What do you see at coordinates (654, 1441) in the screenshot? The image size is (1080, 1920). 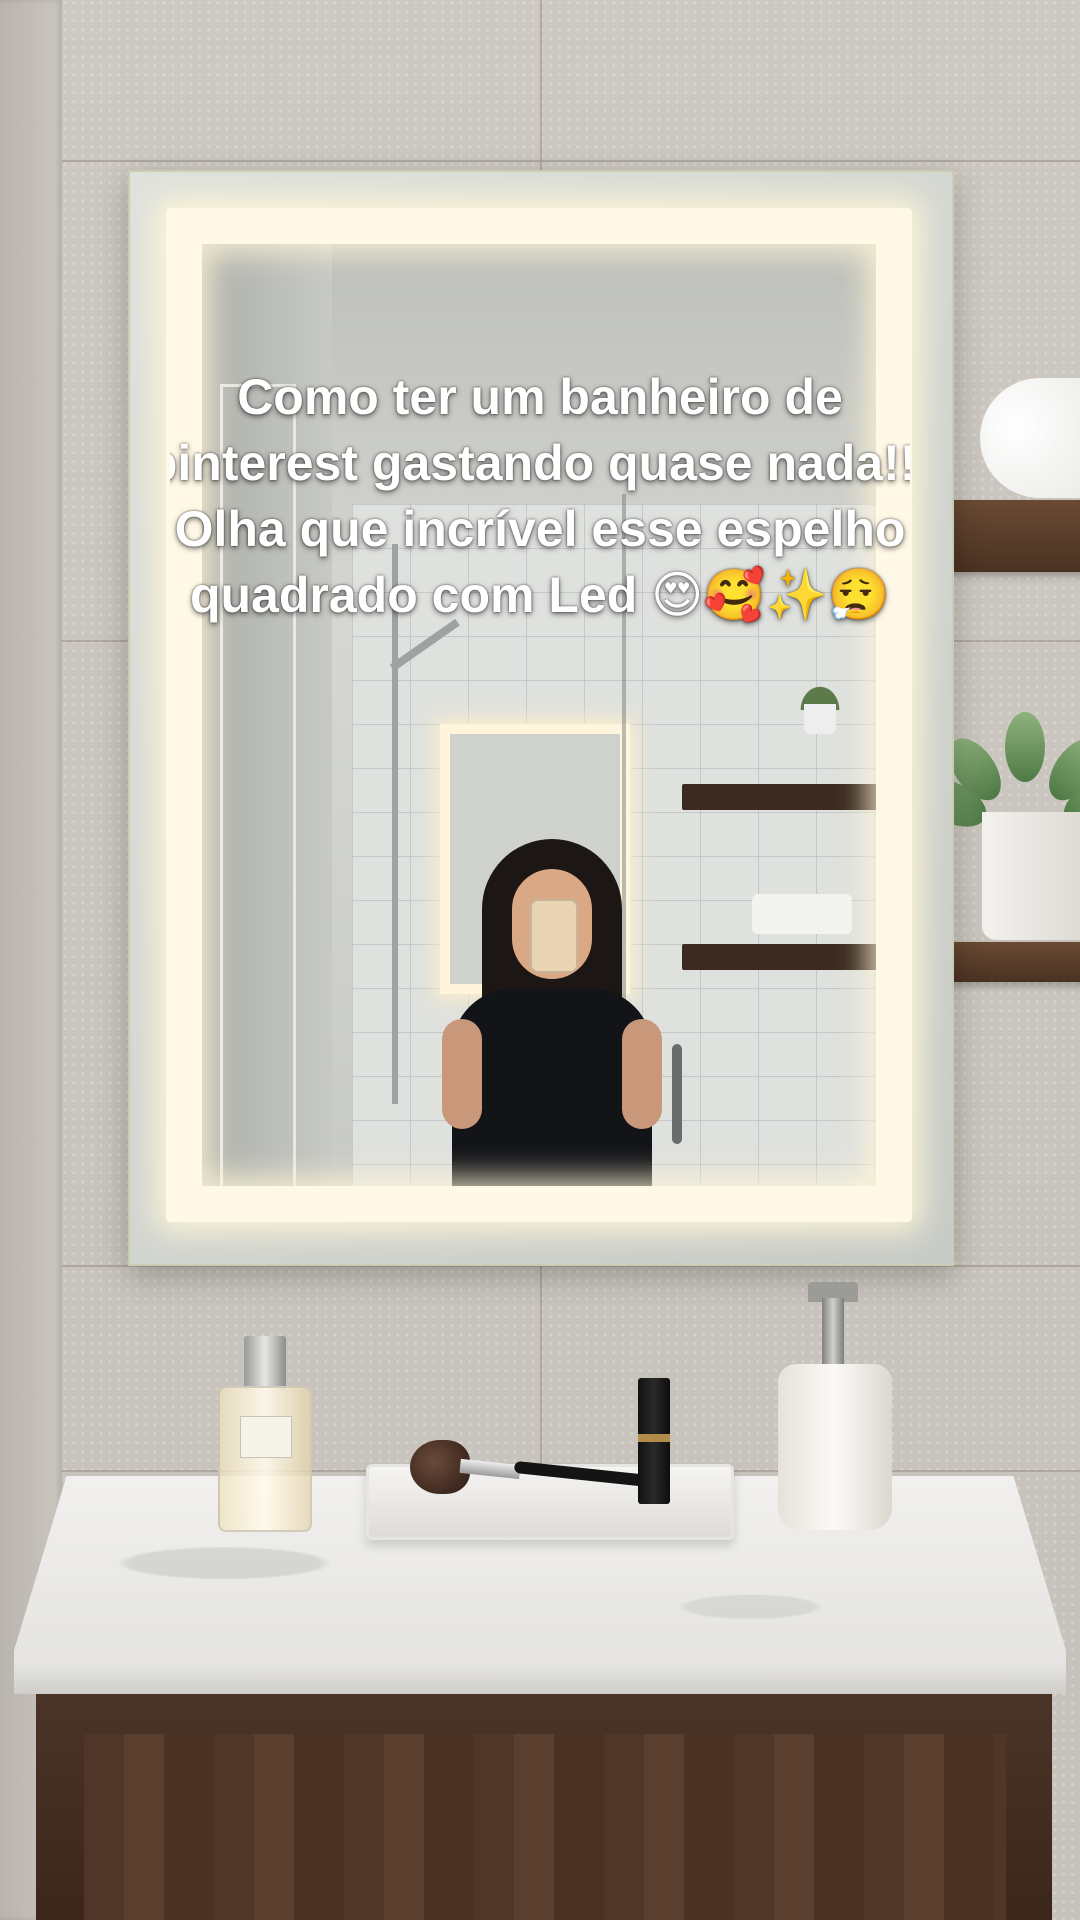 I see `lipstick` at bounding box center [654, 1441].